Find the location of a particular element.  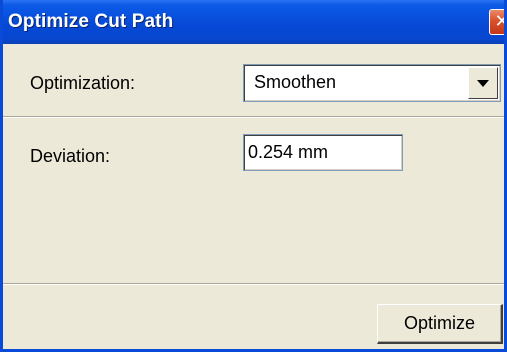

deviation-label: Deviation: is located at coordinates (70, 156).